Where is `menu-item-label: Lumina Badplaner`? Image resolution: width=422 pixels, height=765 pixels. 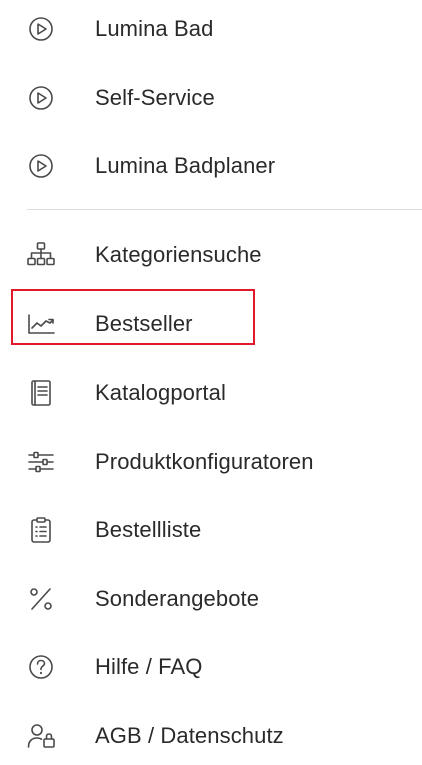
menu-item-label: Lumina Badplaner is located at coordinates (185, 165).